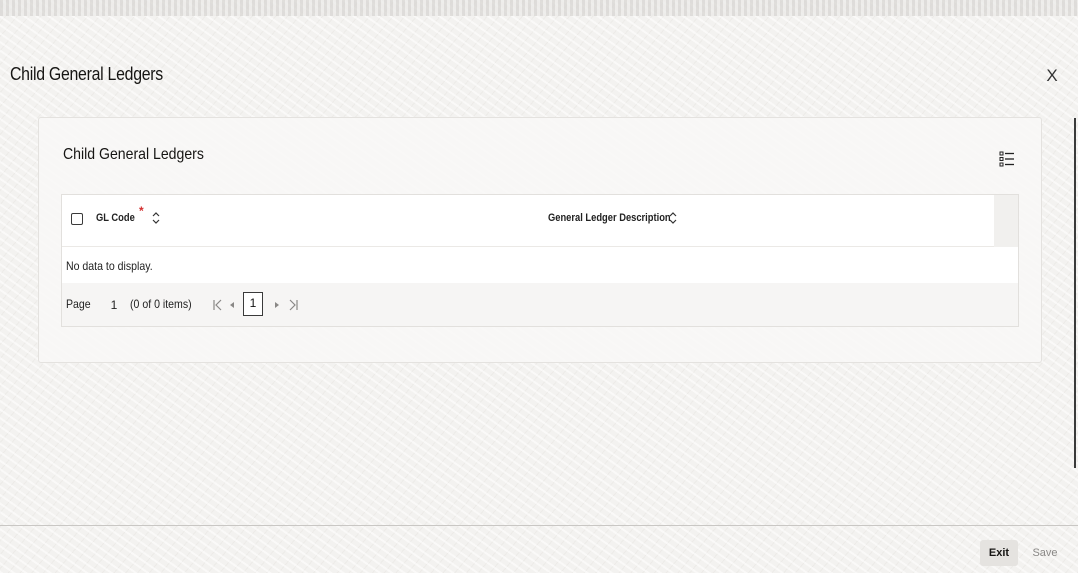 The height and width of the screenshot is (573, 1078). I want to click on dialog-title: Child General Ledgers, so click(86, 74).